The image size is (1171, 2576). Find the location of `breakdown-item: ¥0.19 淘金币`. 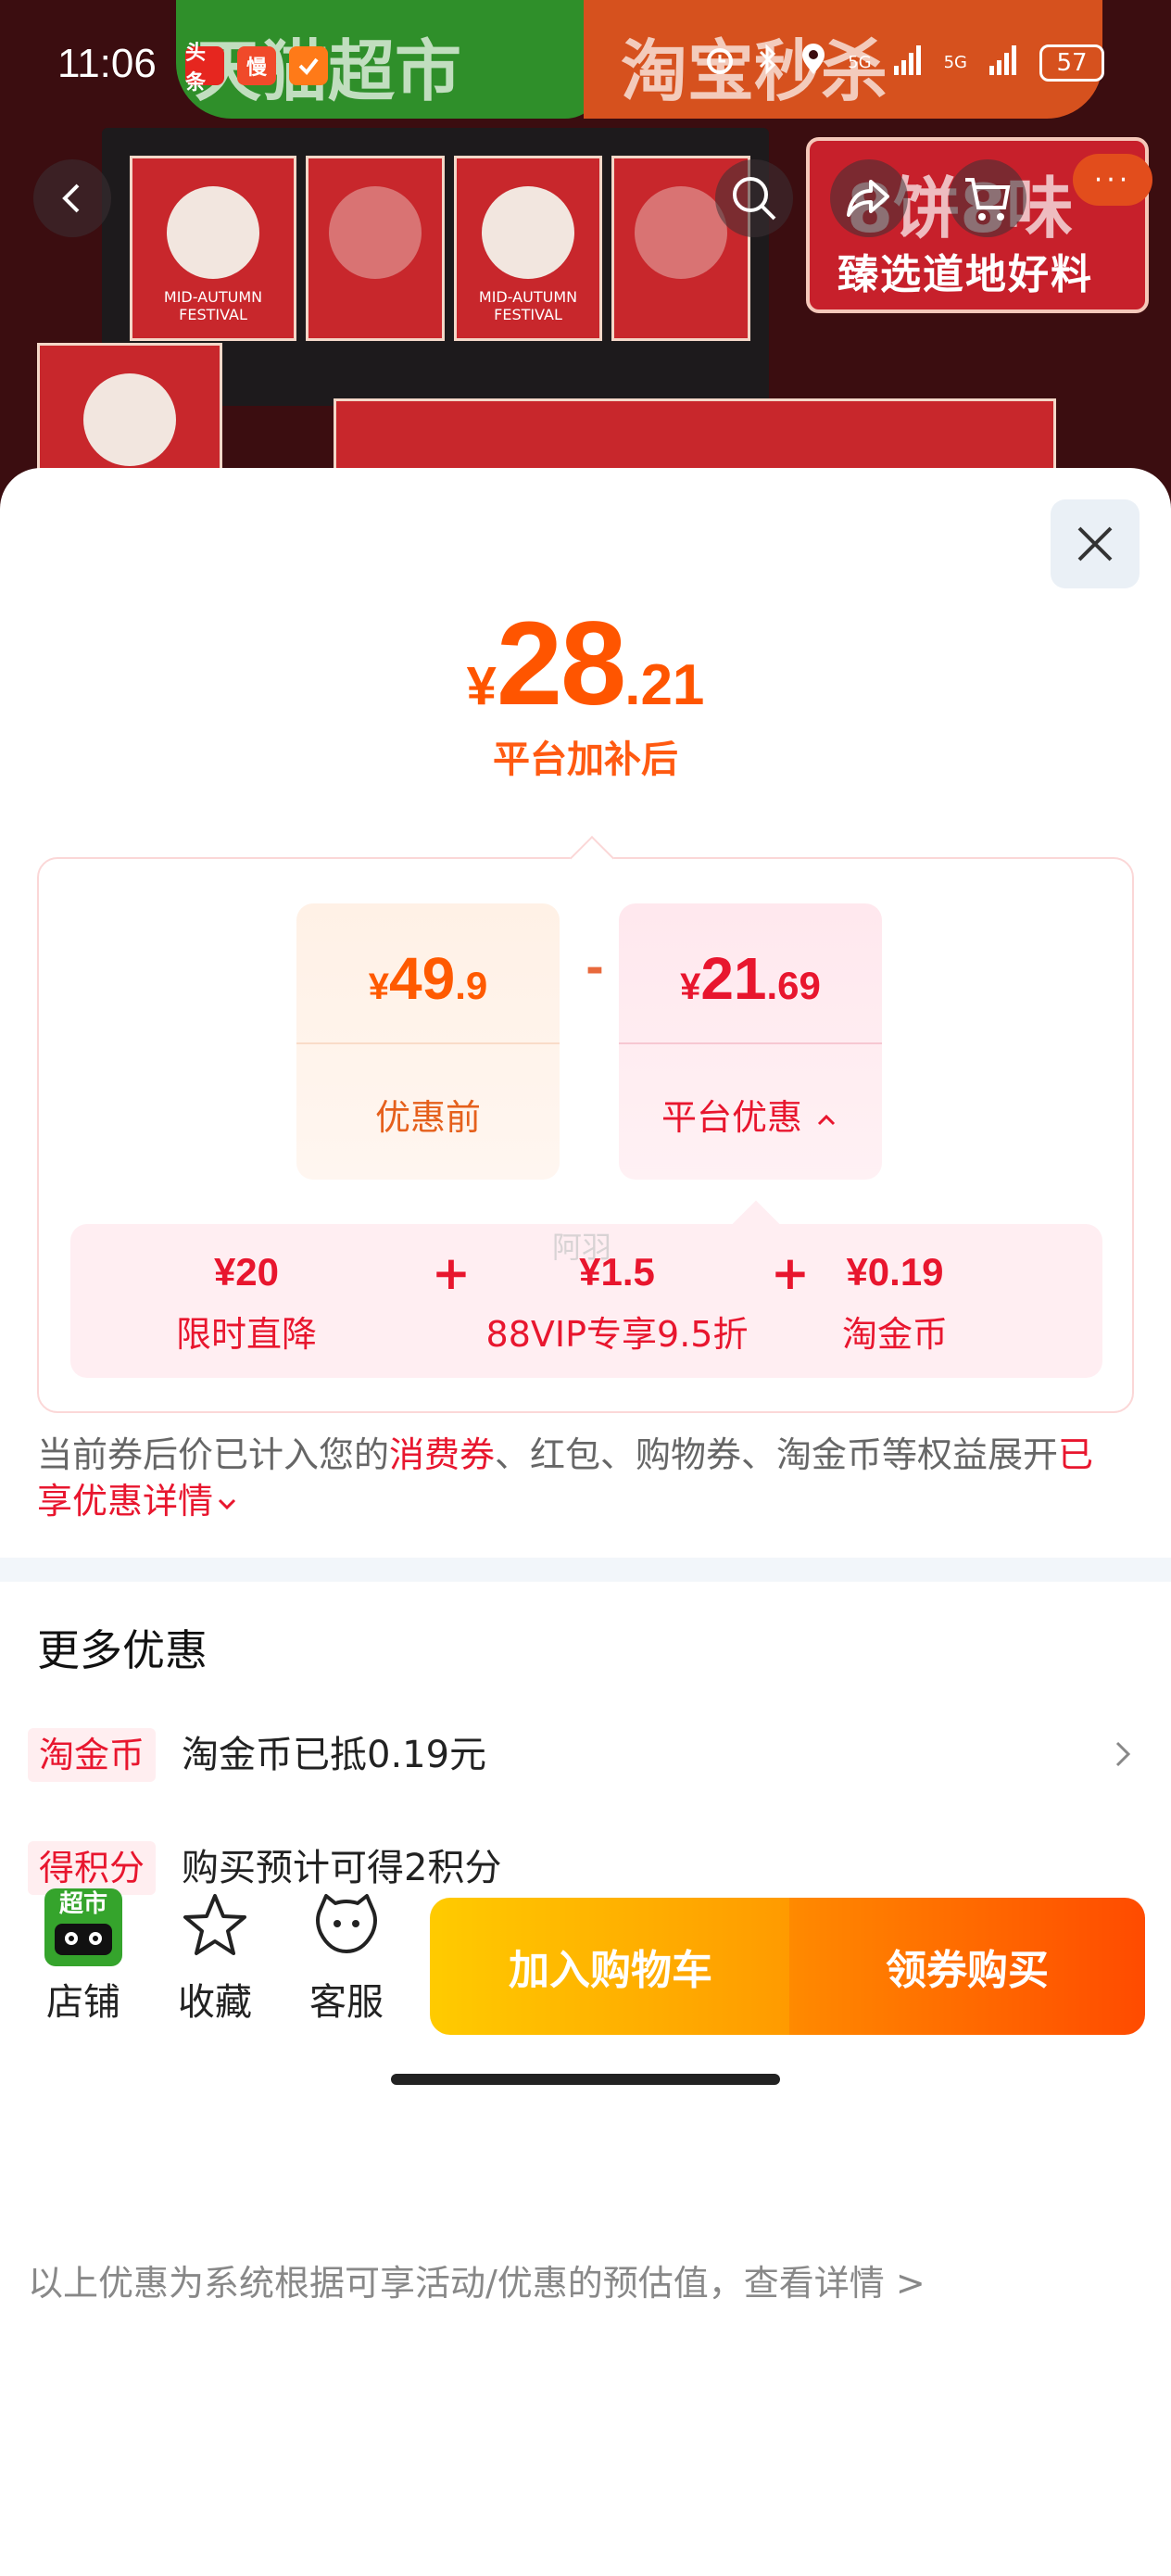

breakdown-item: ¥0.19 淘金币 is located at coordinates (895, 1303).